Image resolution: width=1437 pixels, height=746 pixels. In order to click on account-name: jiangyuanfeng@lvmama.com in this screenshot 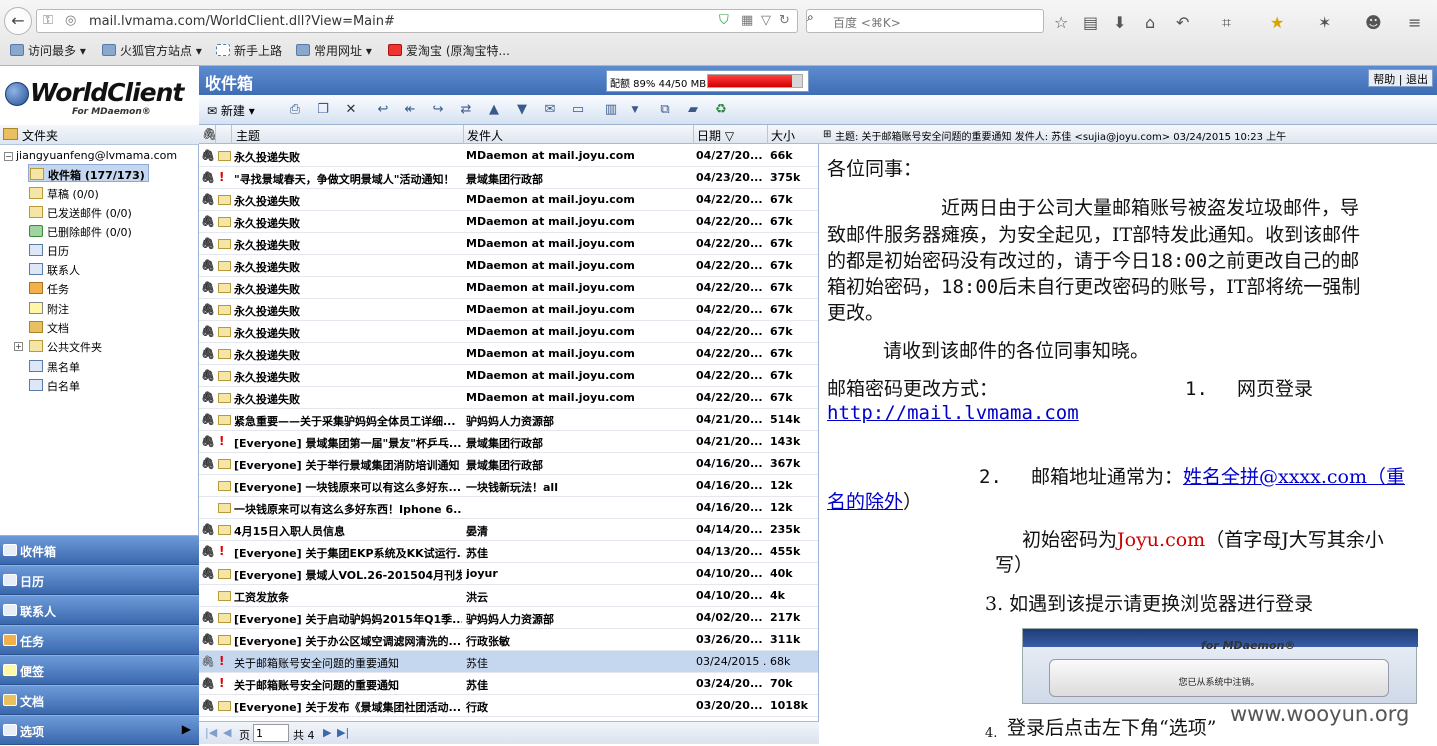, I will do `click(96, 155)`.